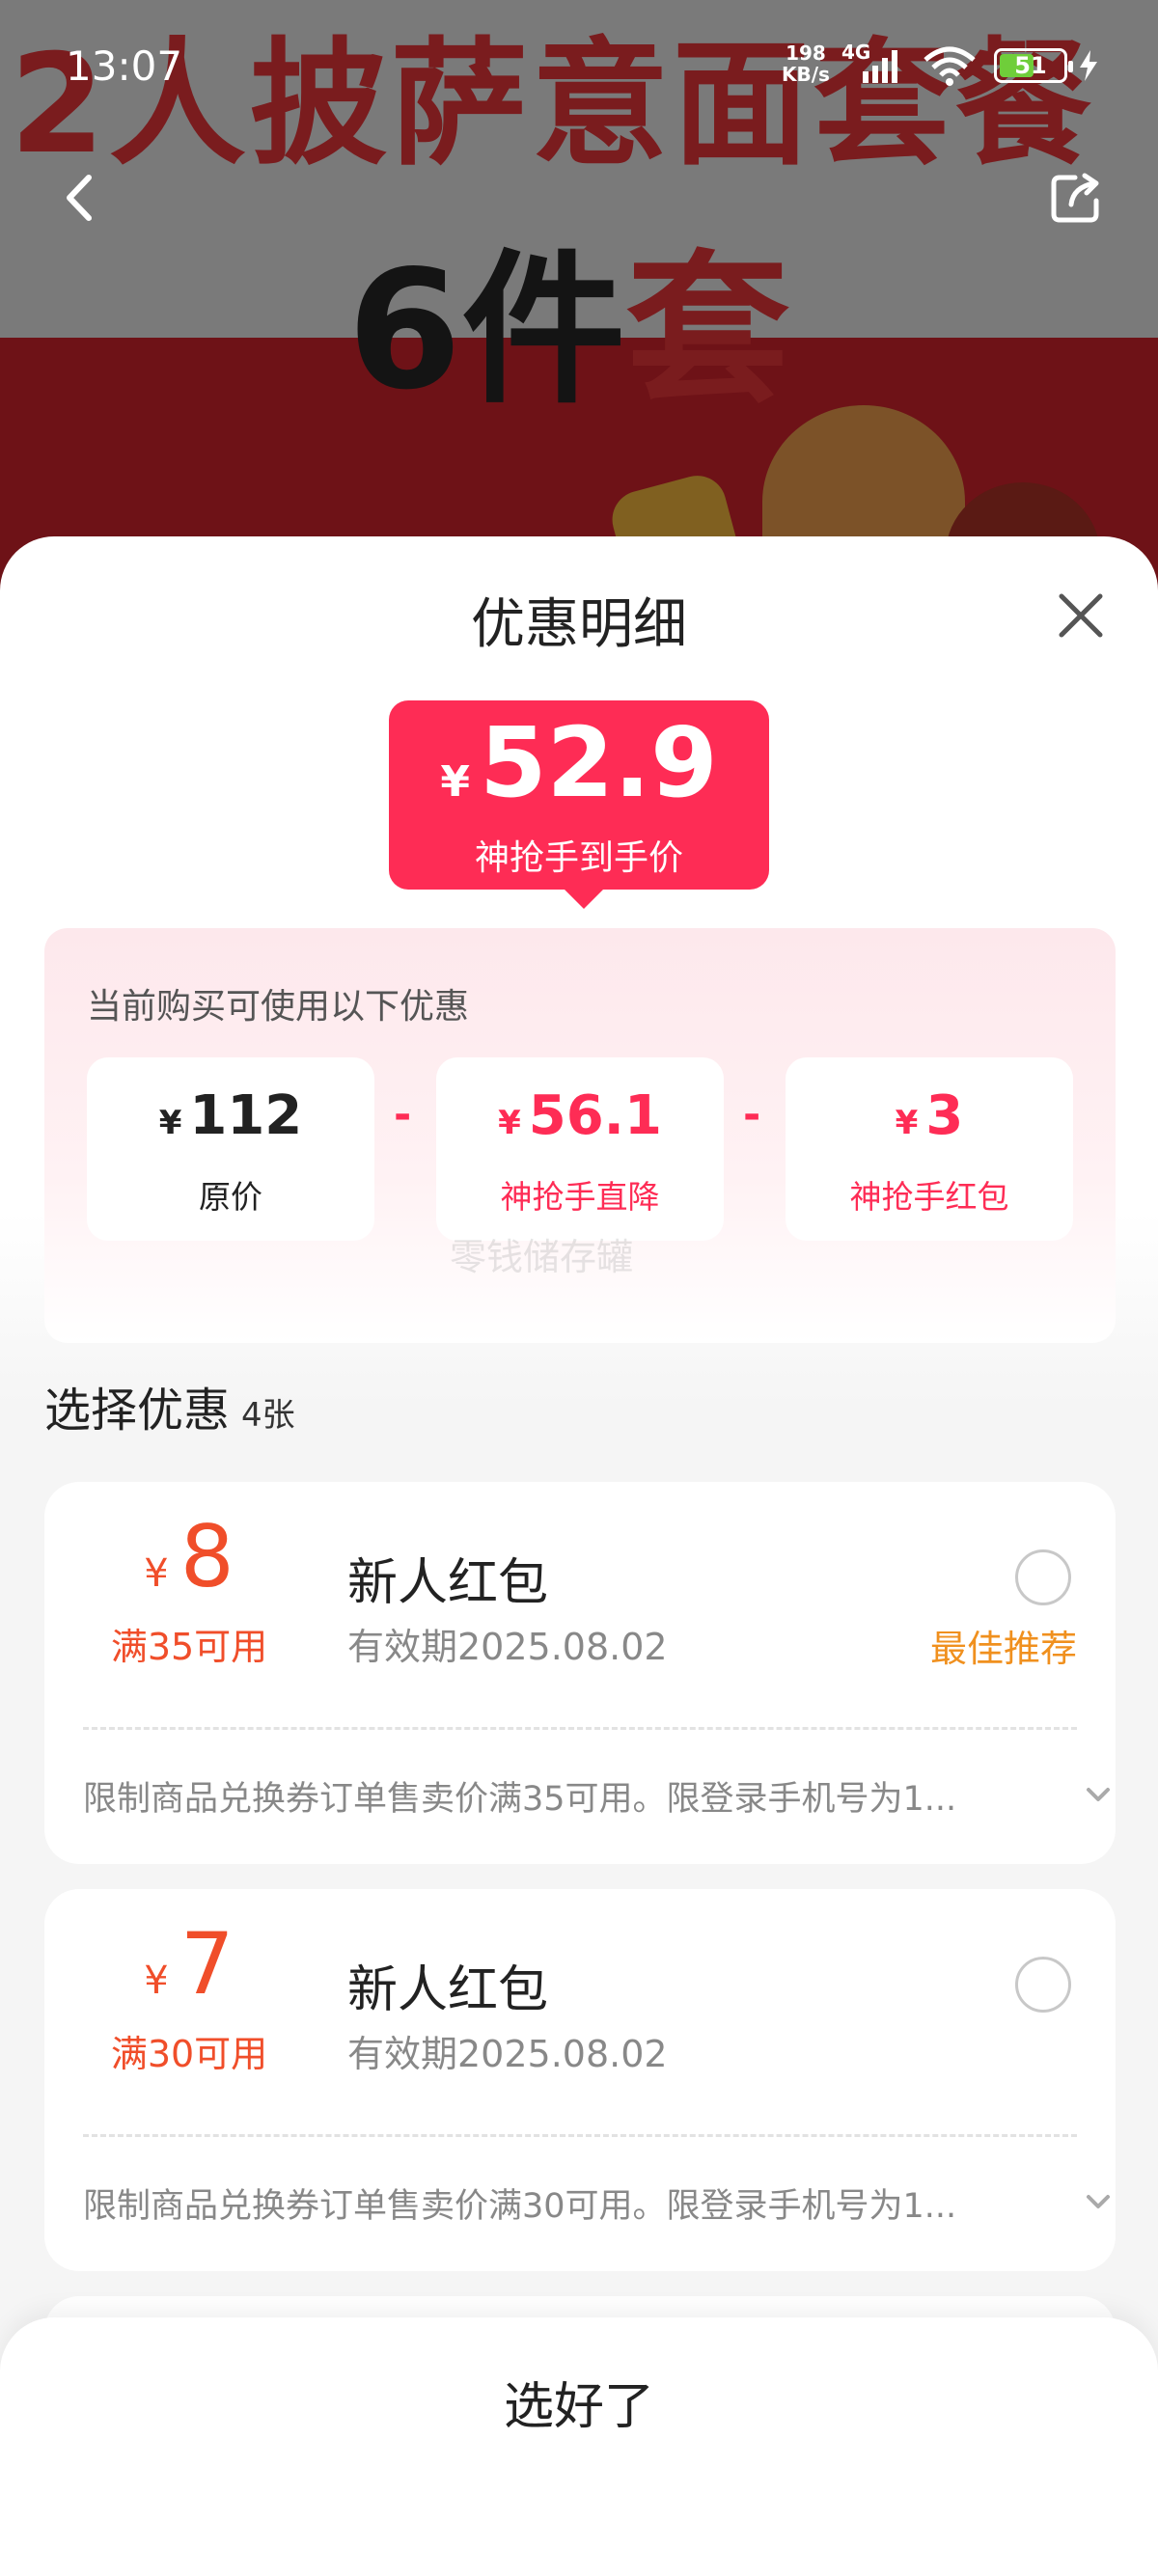  Describe the element at coordinates (579, 67) in the screenshot. I see `status-bar: 13:07 198 KB/s 4G 51` at that location.